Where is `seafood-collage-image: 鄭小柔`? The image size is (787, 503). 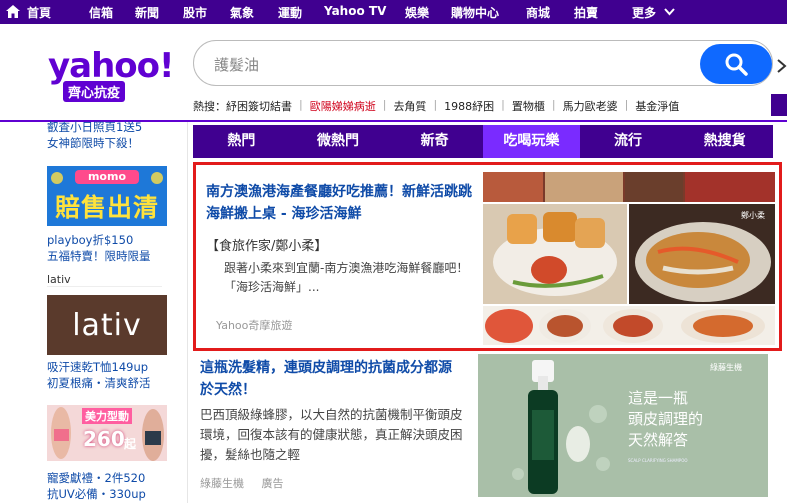 seafood-collage-image: 鄭小柔 is located at coordinates (629, 258).